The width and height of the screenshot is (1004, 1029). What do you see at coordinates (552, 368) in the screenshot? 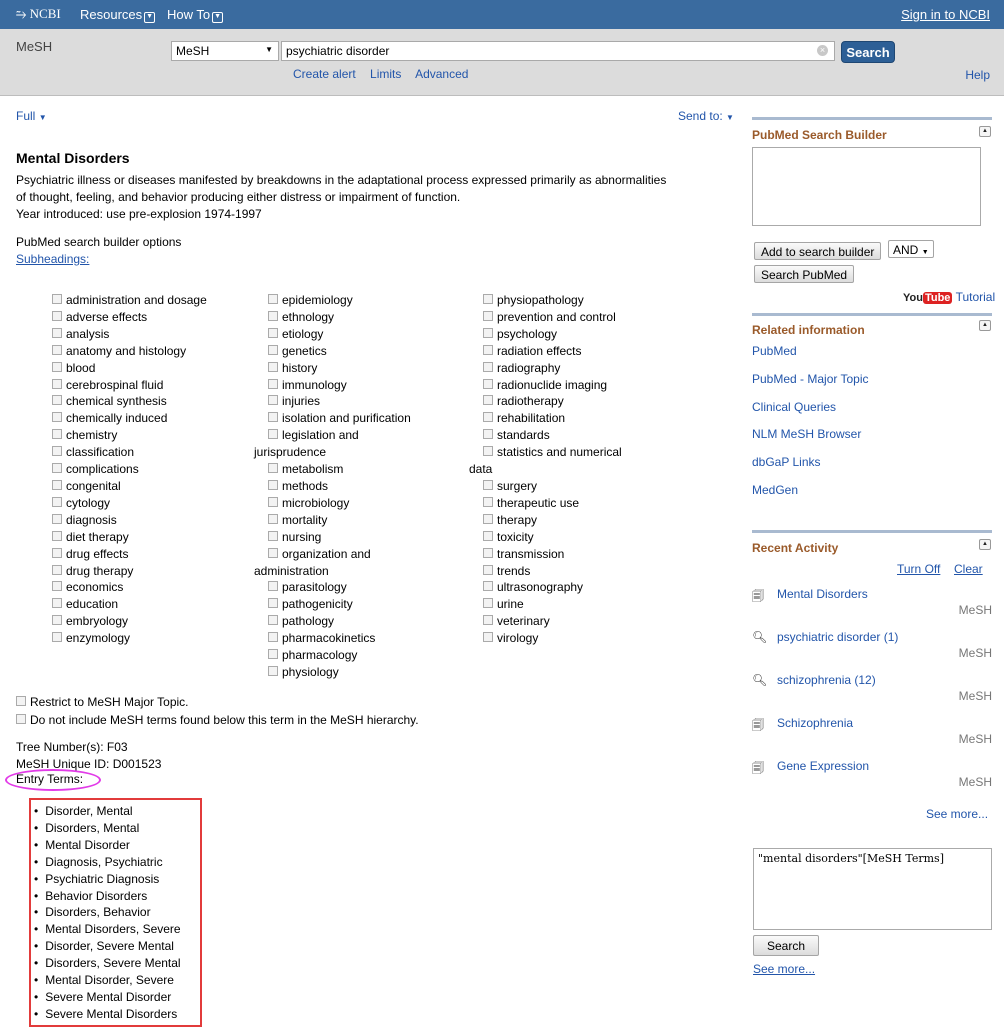
I see `subheading-option: radiography` at bounding box center [552, 368].